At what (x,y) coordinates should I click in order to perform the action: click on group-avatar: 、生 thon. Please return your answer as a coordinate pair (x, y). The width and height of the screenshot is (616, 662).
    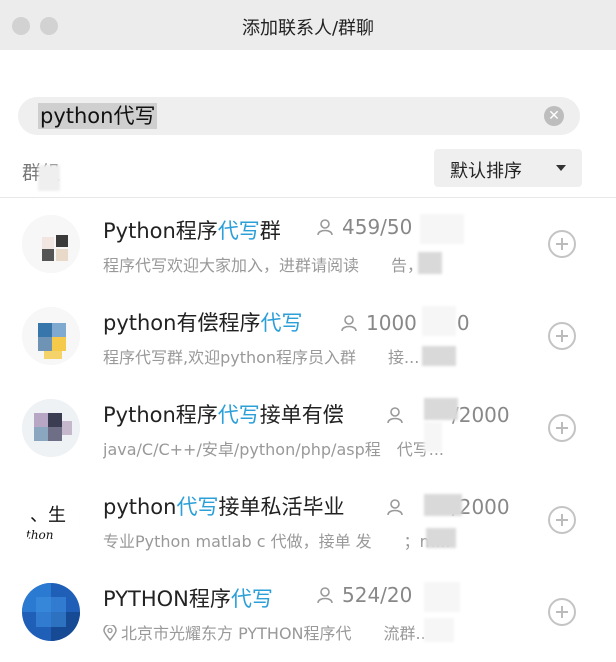
    Looking at the image, I should click on (51, 520).